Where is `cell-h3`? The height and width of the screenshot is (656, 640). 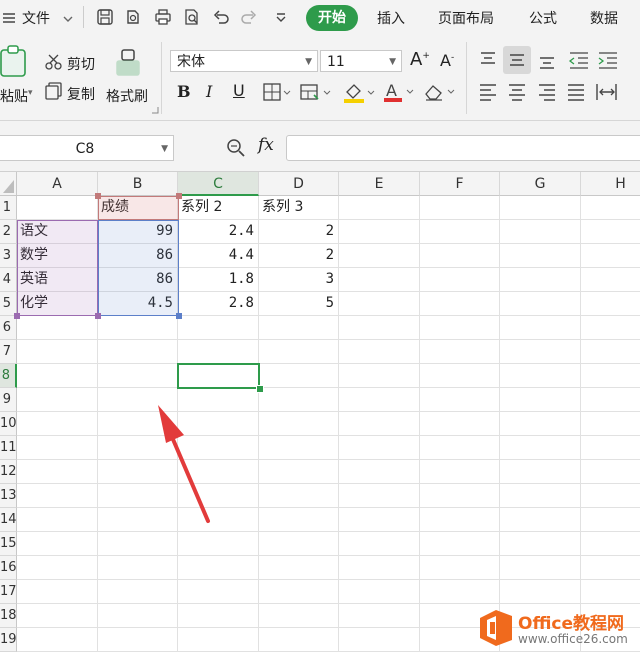
cell-h3 is located at coordinates (610, 256).